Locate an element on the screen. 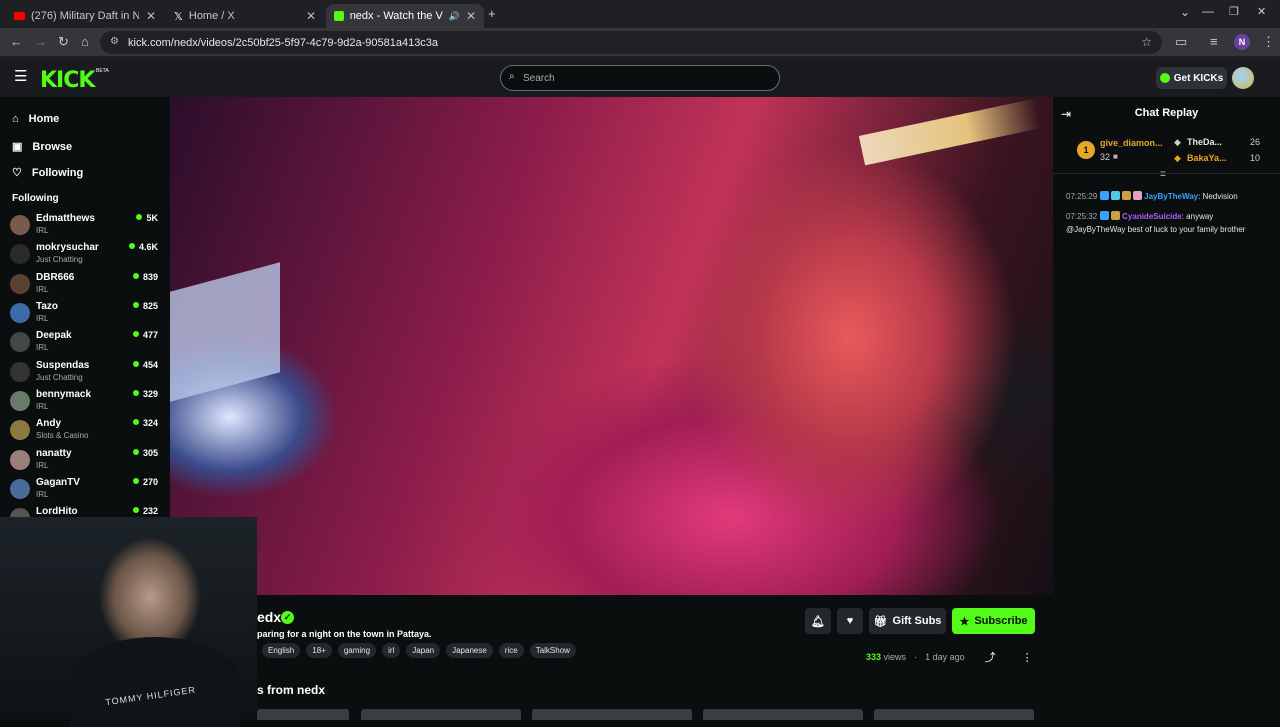  minimize-button: — is located at coordinates (1208, 11).